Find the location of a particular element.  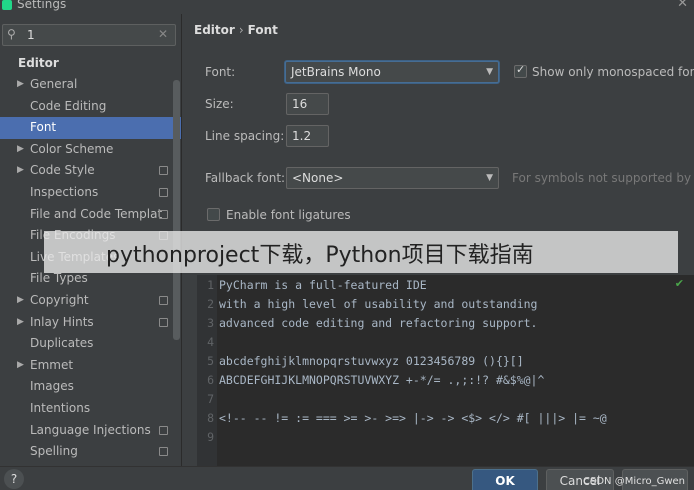

code-line: 7 is located at coordinates (445, 401).